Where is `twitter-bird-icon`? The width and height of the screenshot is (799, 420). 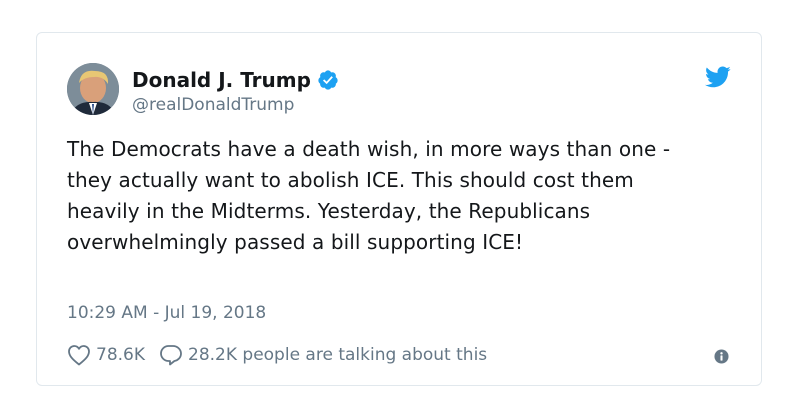
twitter-bird-icon is located at coordinates (718, 77).